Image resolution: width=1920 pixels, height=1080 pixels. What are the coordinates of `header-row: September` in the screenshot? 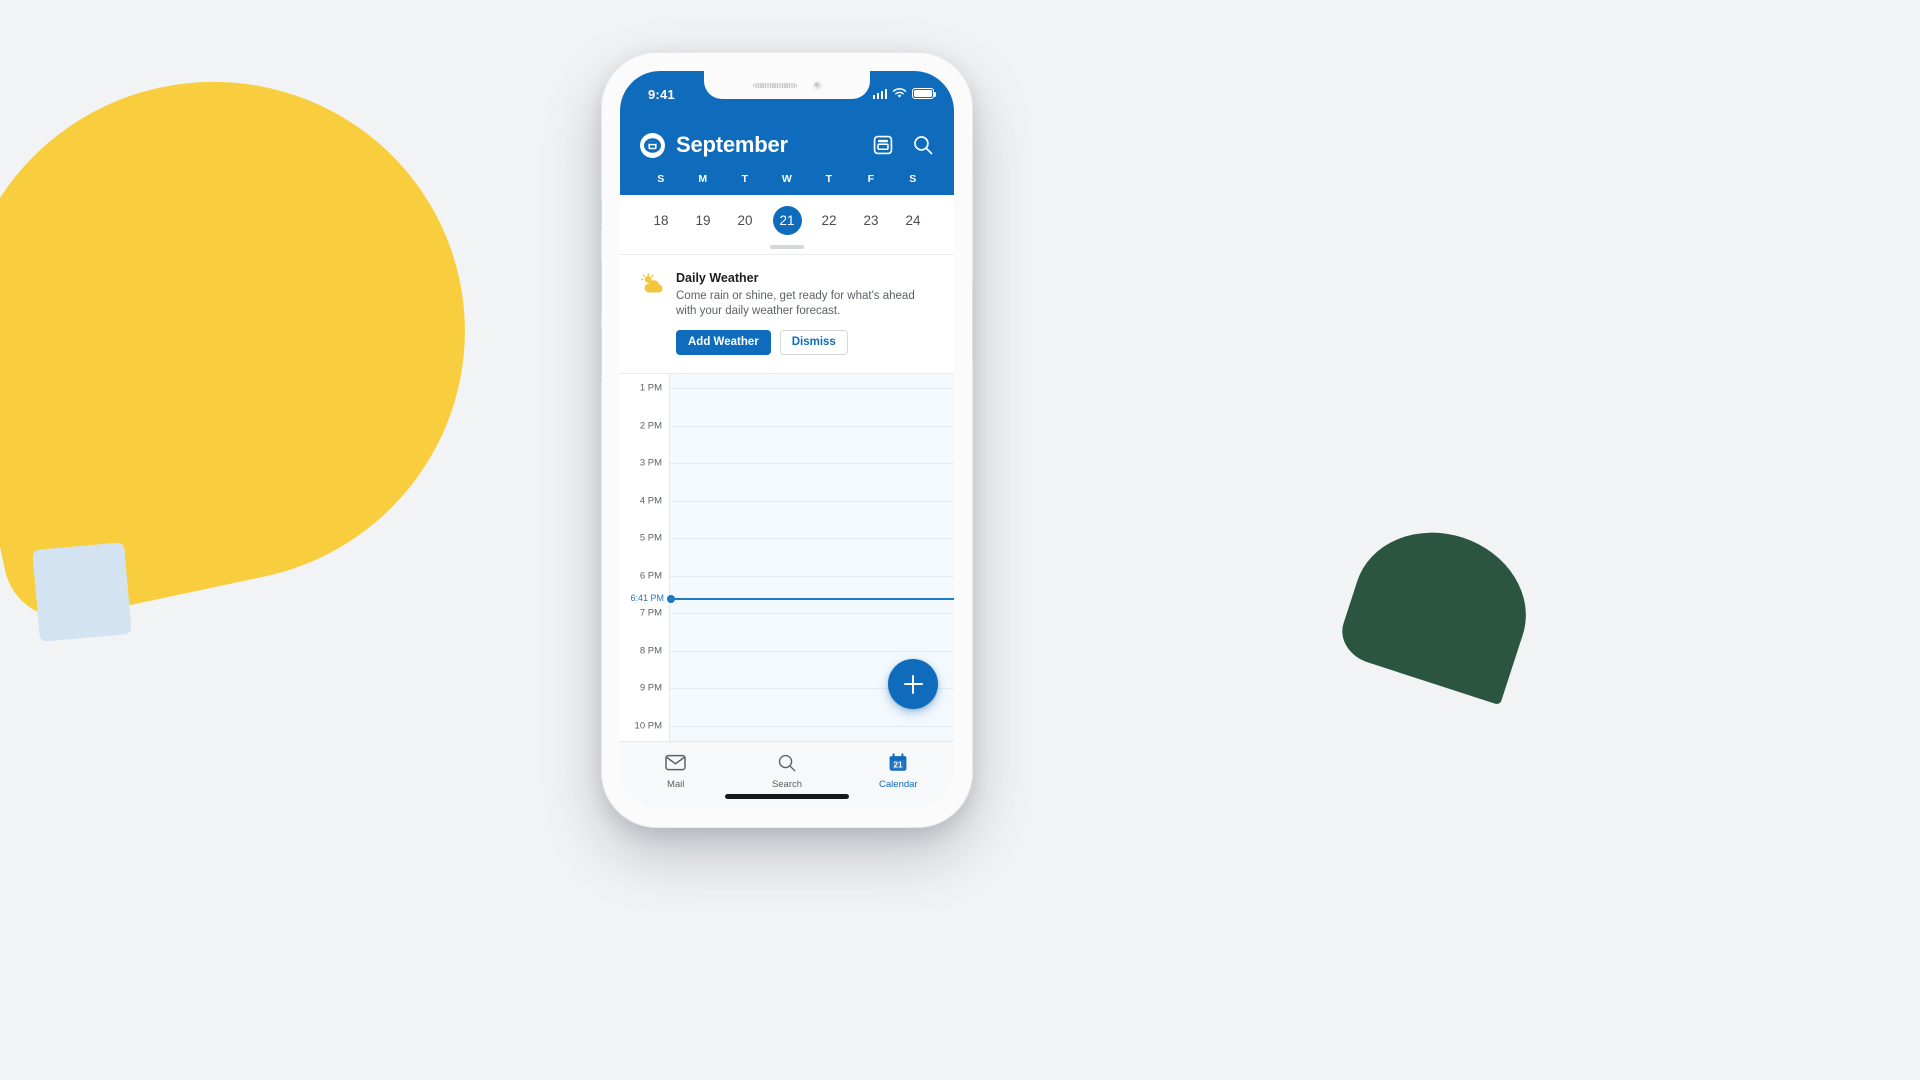 It's located at (787, 145).